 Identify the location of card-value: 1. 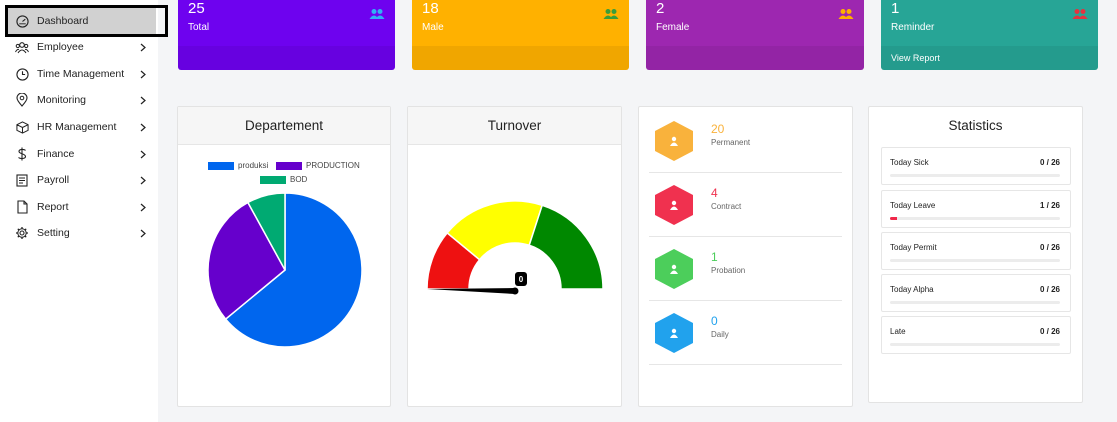
(895, 8).